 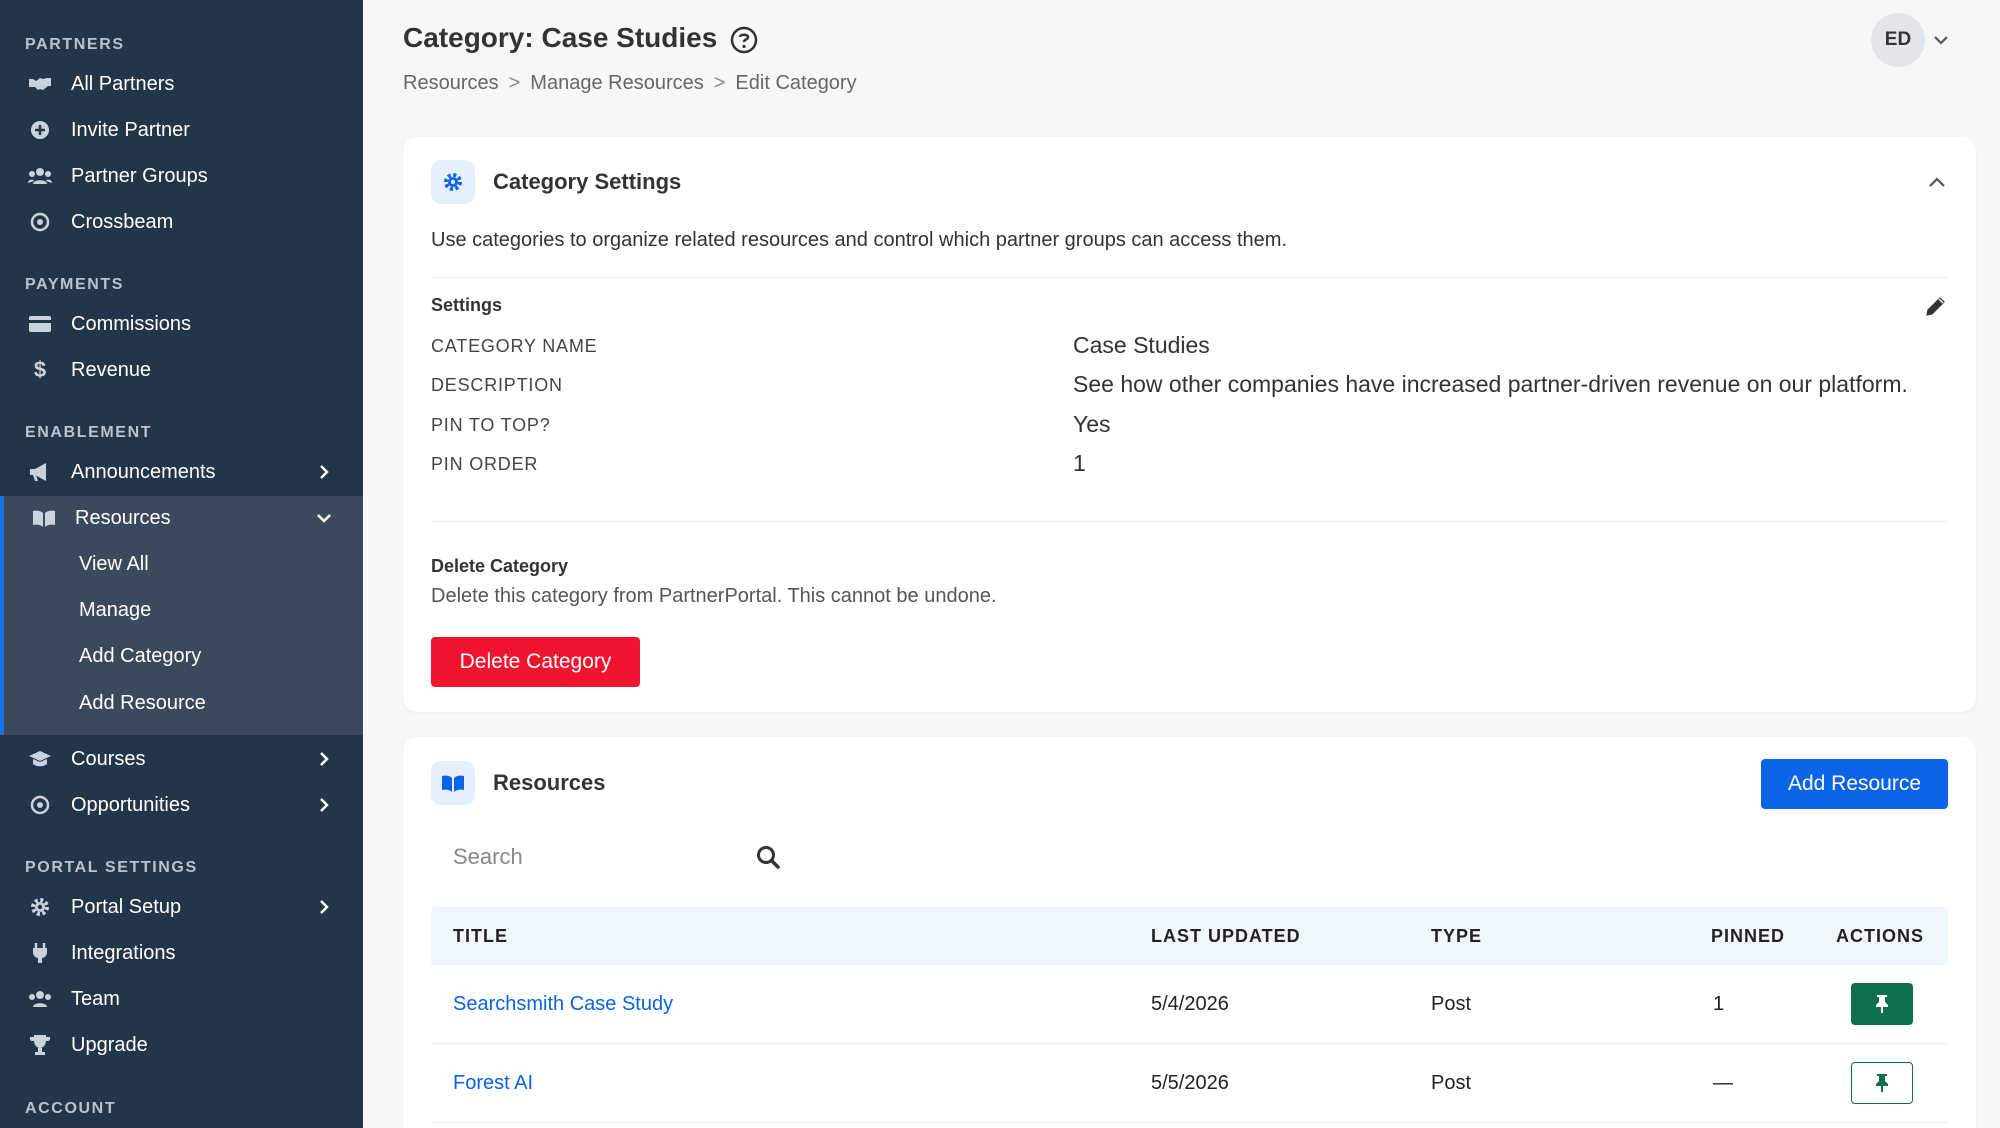 I want to click on section-title-enablement: ENABLEMENT, so click(x=89, y=432).